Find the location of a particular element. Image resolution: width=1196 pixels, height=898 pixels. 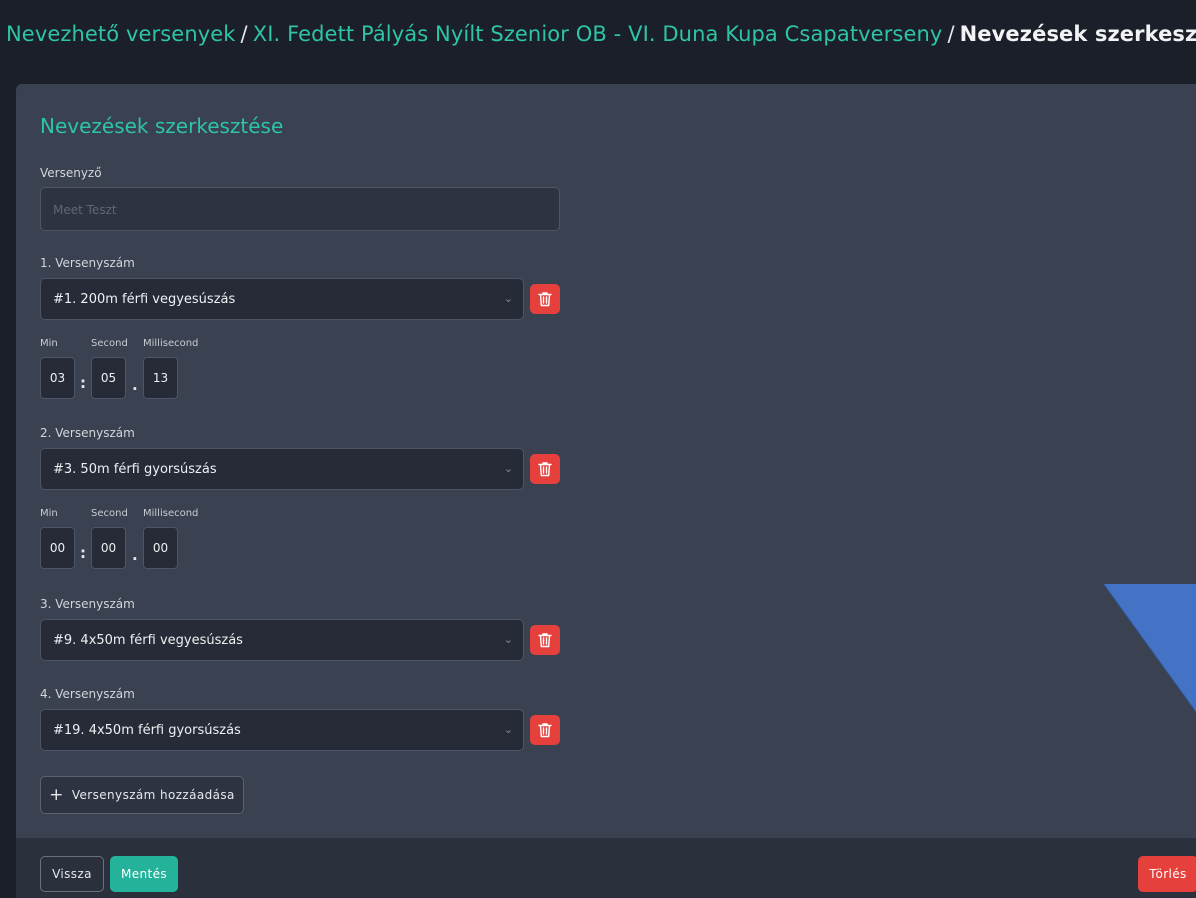

event-2-delete-button is located at coordinates (545, 469).